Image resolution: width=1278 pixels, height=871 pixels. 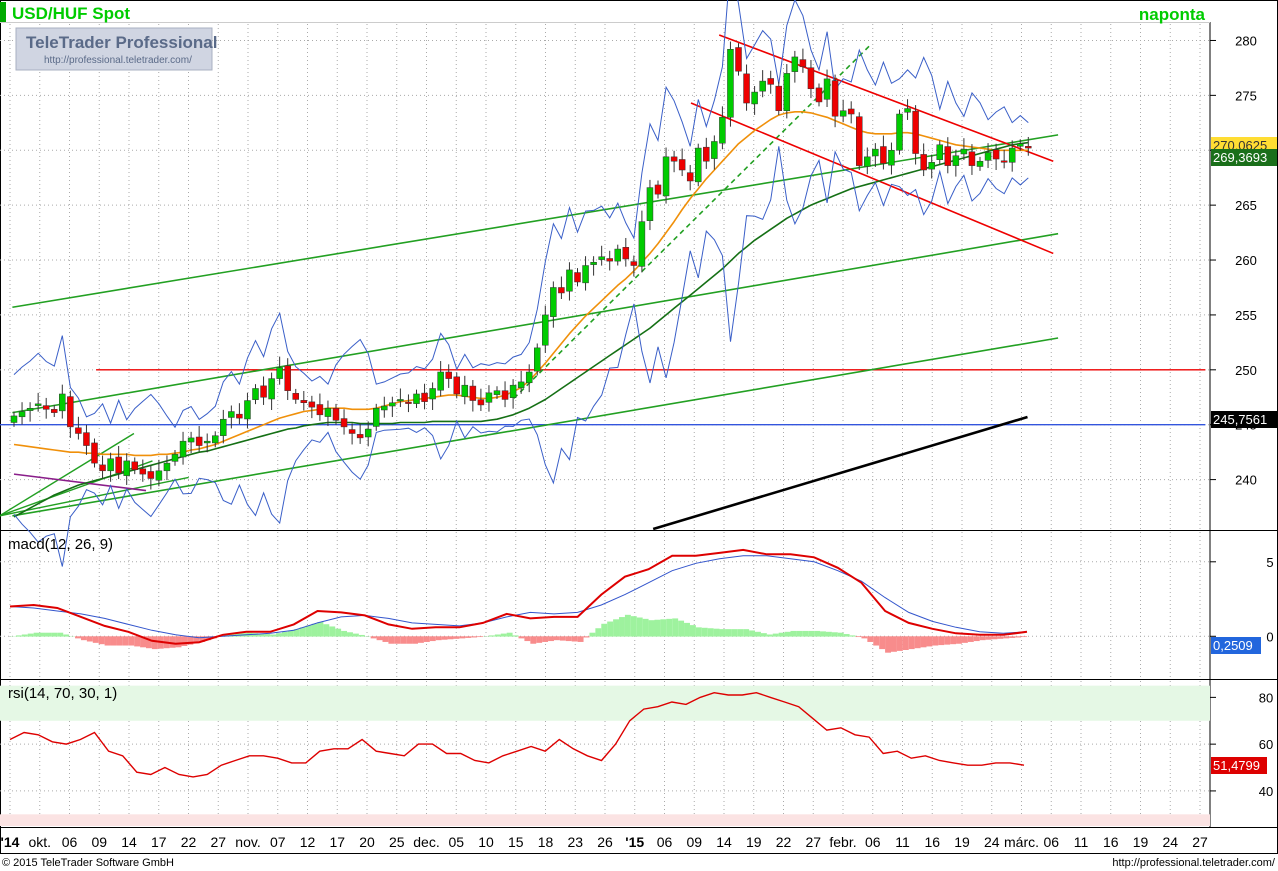 What do you see at coordinates (1240, 419) in the screenshot?
I see `svg-text: 245,7561` at bounding box center [1240, 419].